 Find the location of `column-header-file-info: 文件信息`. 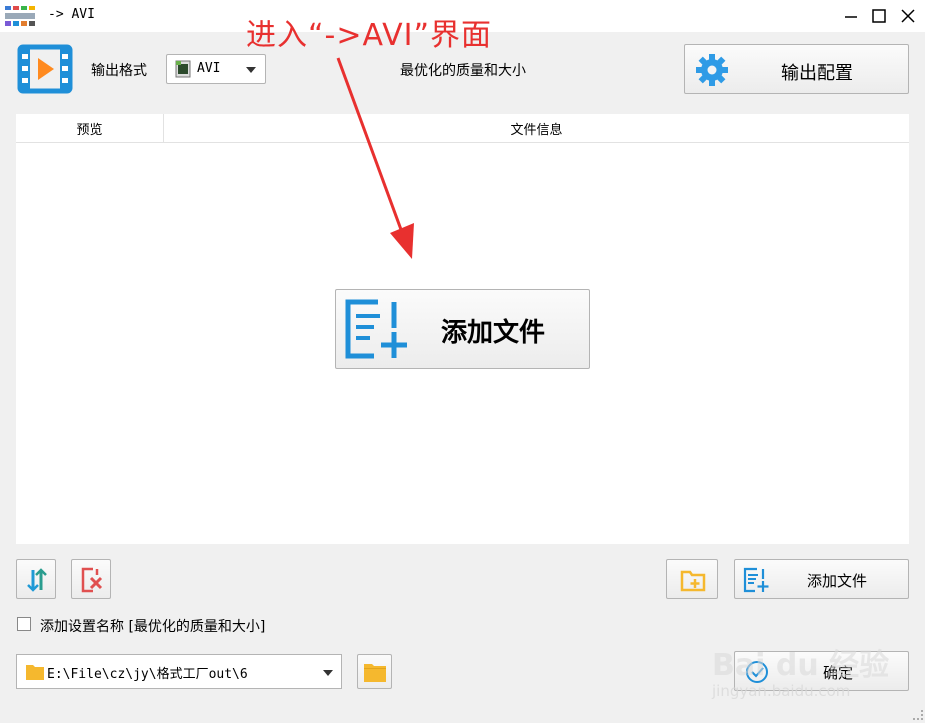

column-header-file-info: 文件信息 is located at coordinates (536, 128).